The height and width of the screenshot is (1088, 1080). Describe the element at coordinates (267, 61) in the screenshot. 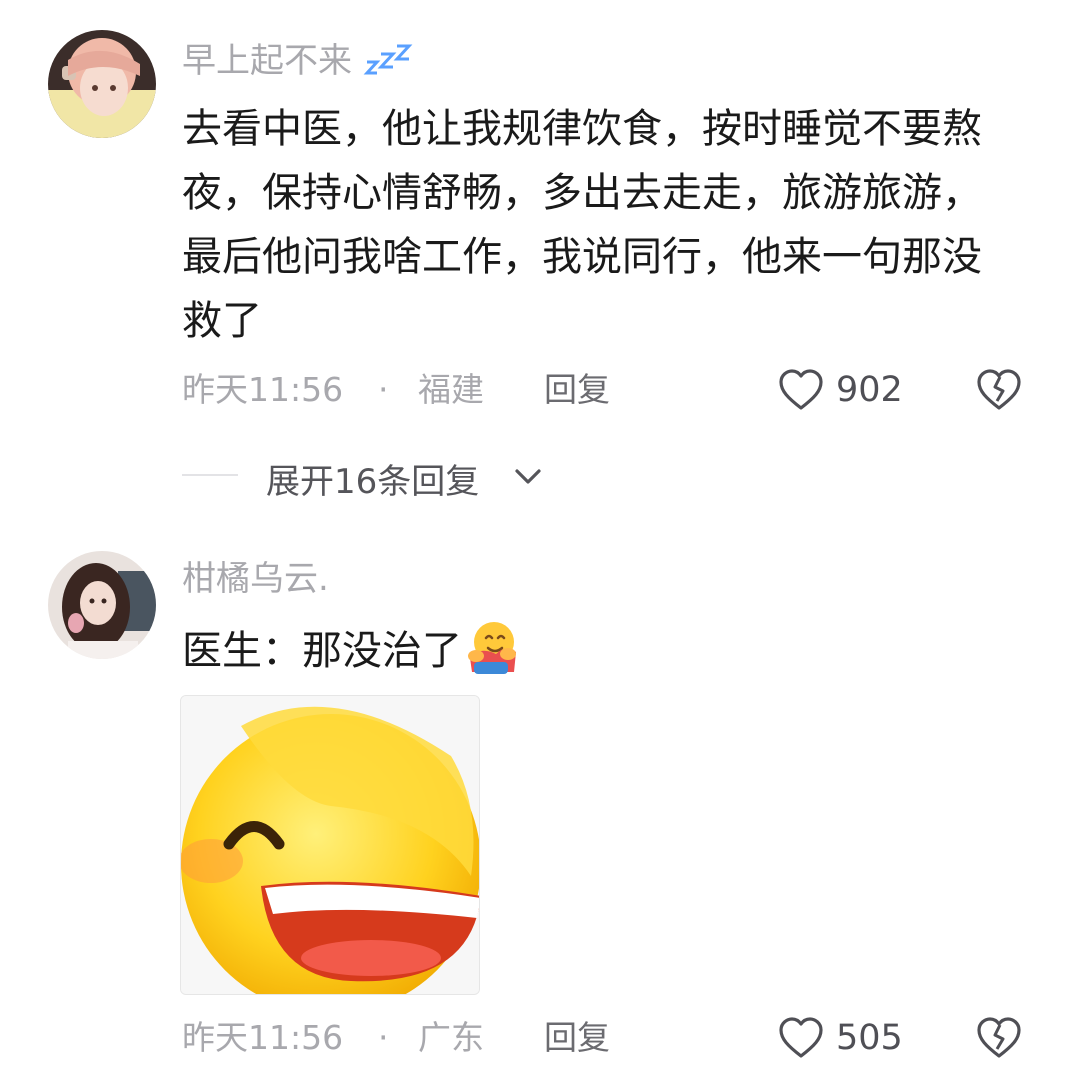

I see `username-text: 早上起不来` at that location.